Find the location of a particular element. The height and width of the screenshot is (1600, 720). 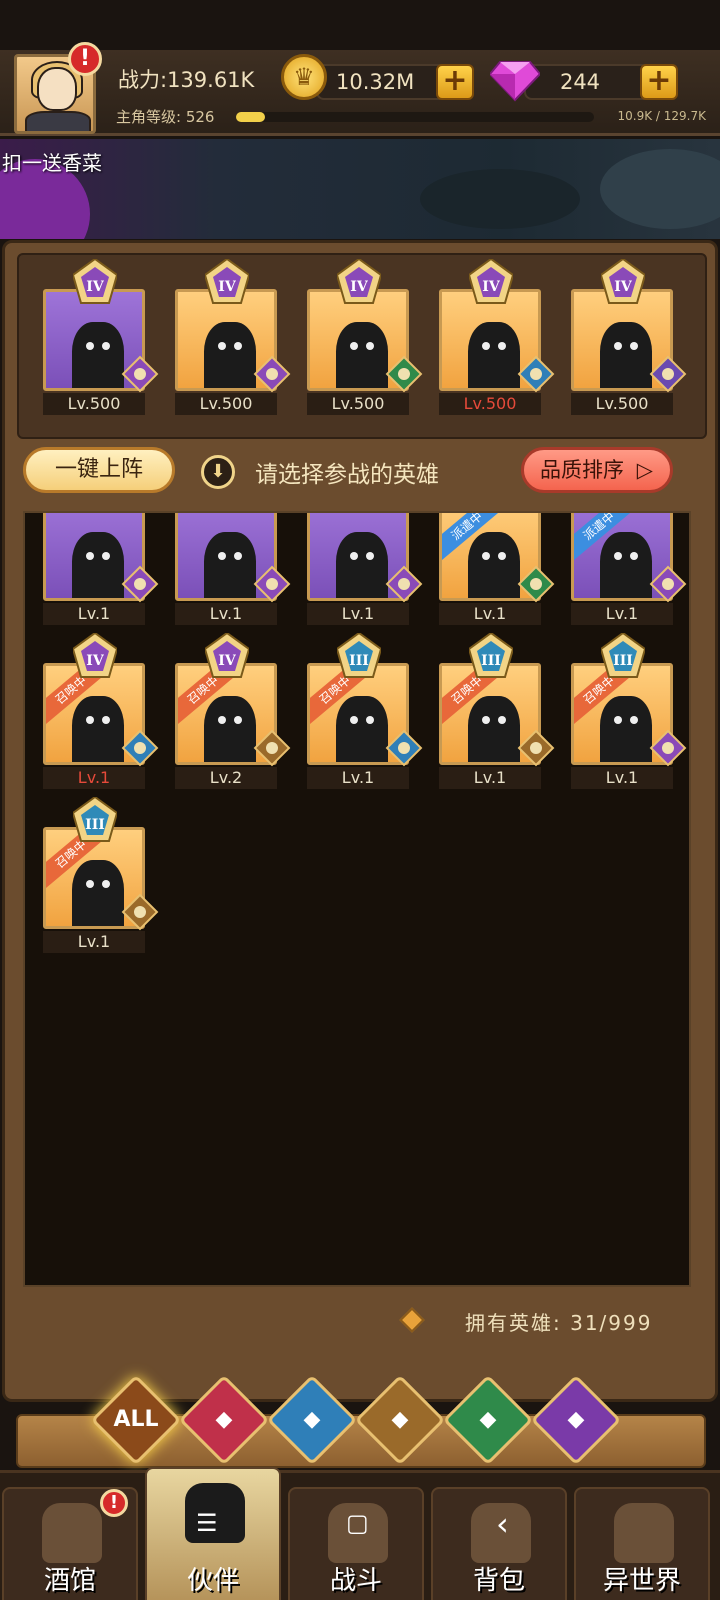

system-back-icon: ‹ is located at coordinates (502, 1524).